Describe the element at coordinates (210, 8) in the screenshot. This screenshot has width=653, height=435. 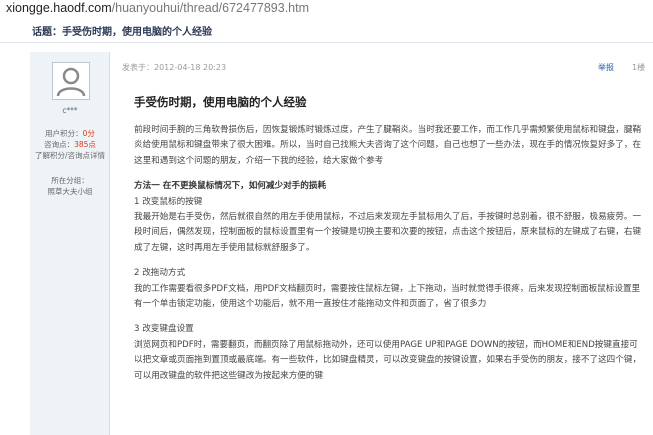
I see `url-path: /huanyouhui/thread/672477893.htm` at that location.